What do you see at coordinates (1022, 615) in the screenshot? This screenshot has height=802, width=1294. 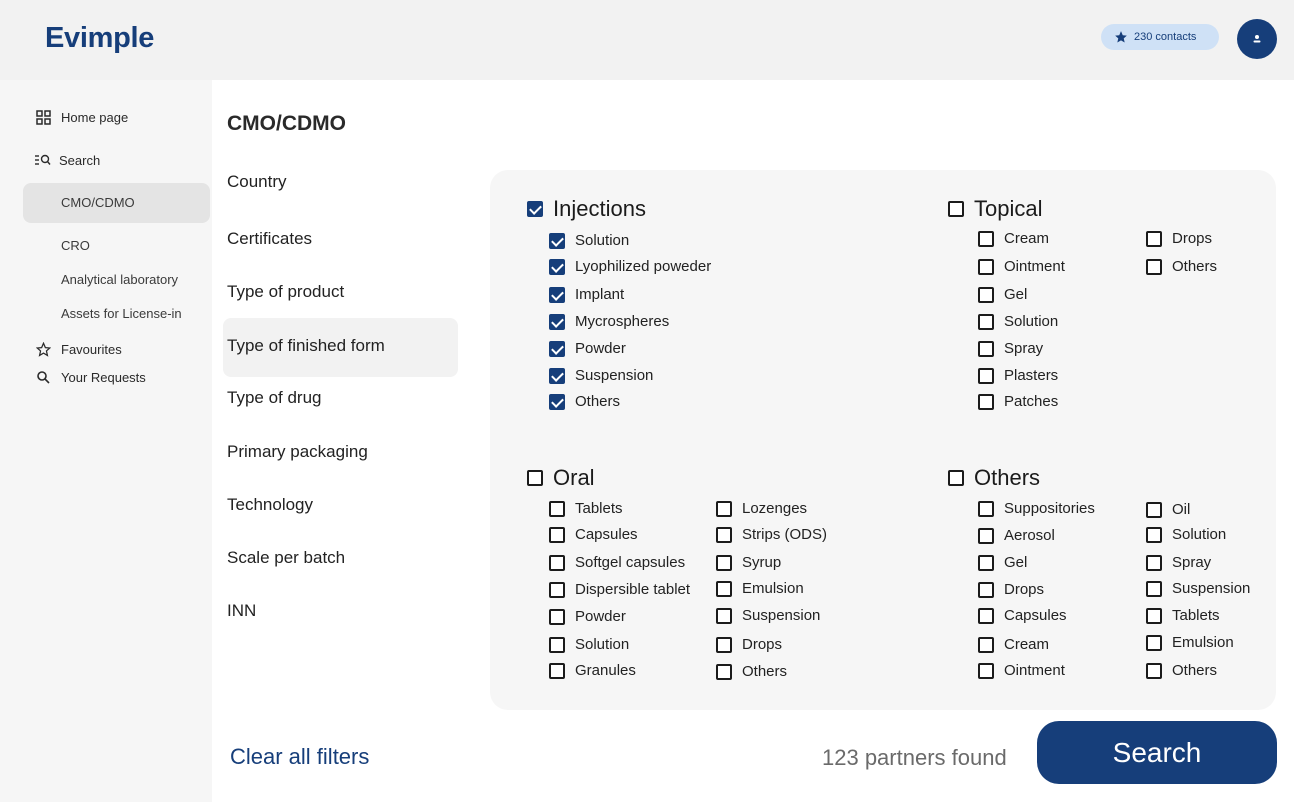 I see `option-others-capsules: Capsules` at bounding box center [1022, 615].